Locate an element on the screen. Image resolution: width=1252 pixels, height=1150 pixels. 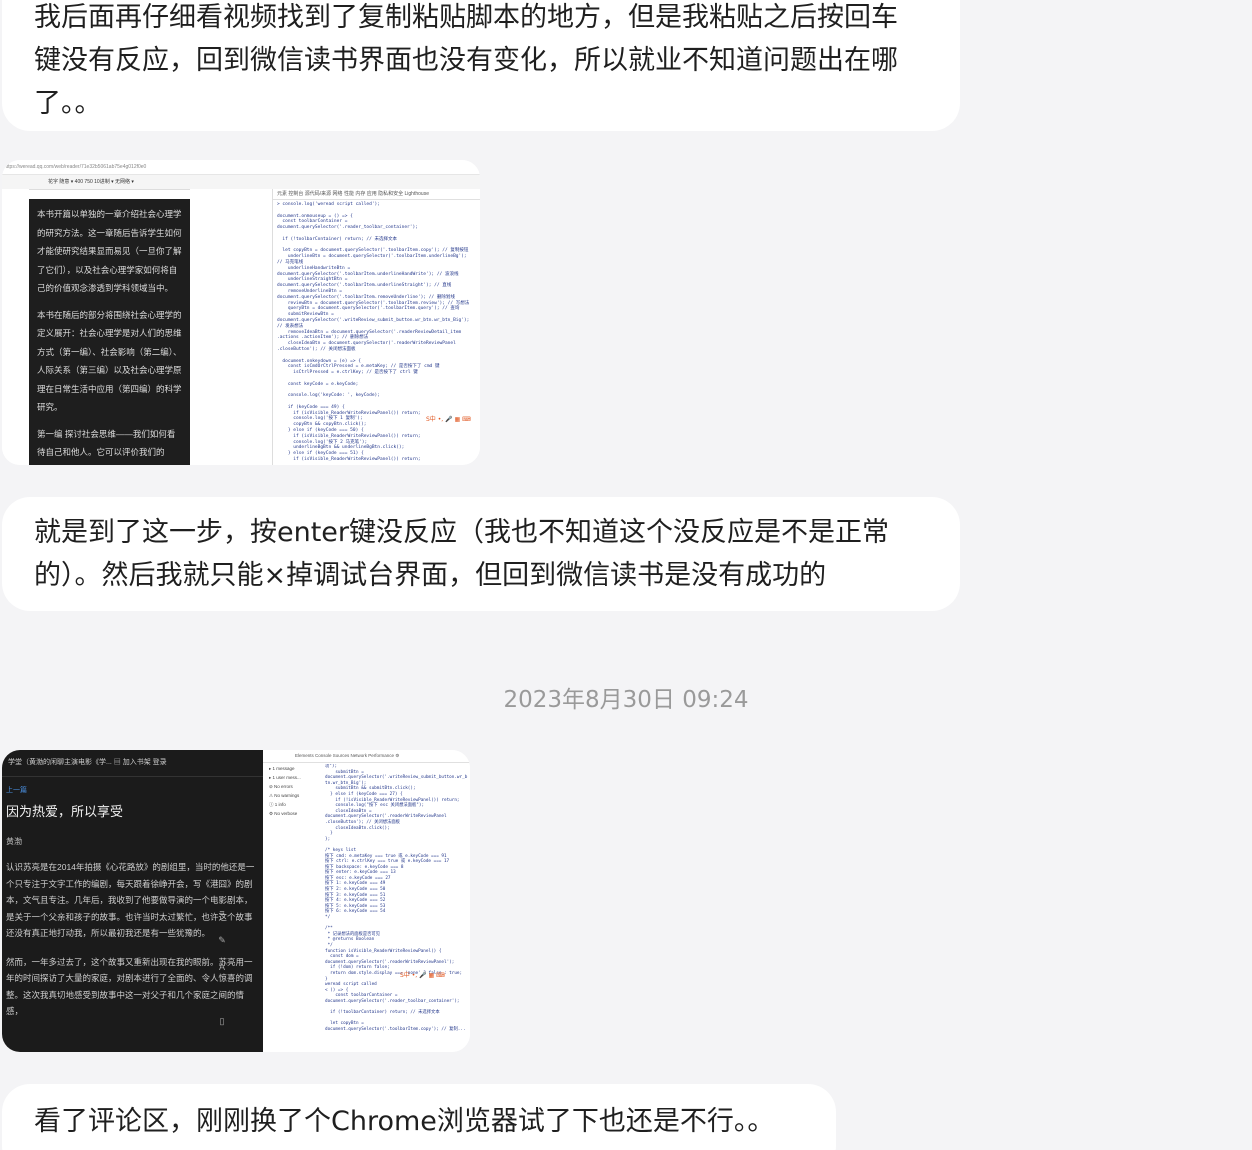
message-line: 就是到了这一步，按enter键没反应（我也不知道这个没反应是不是正常 is located at coordinates (462, 532).